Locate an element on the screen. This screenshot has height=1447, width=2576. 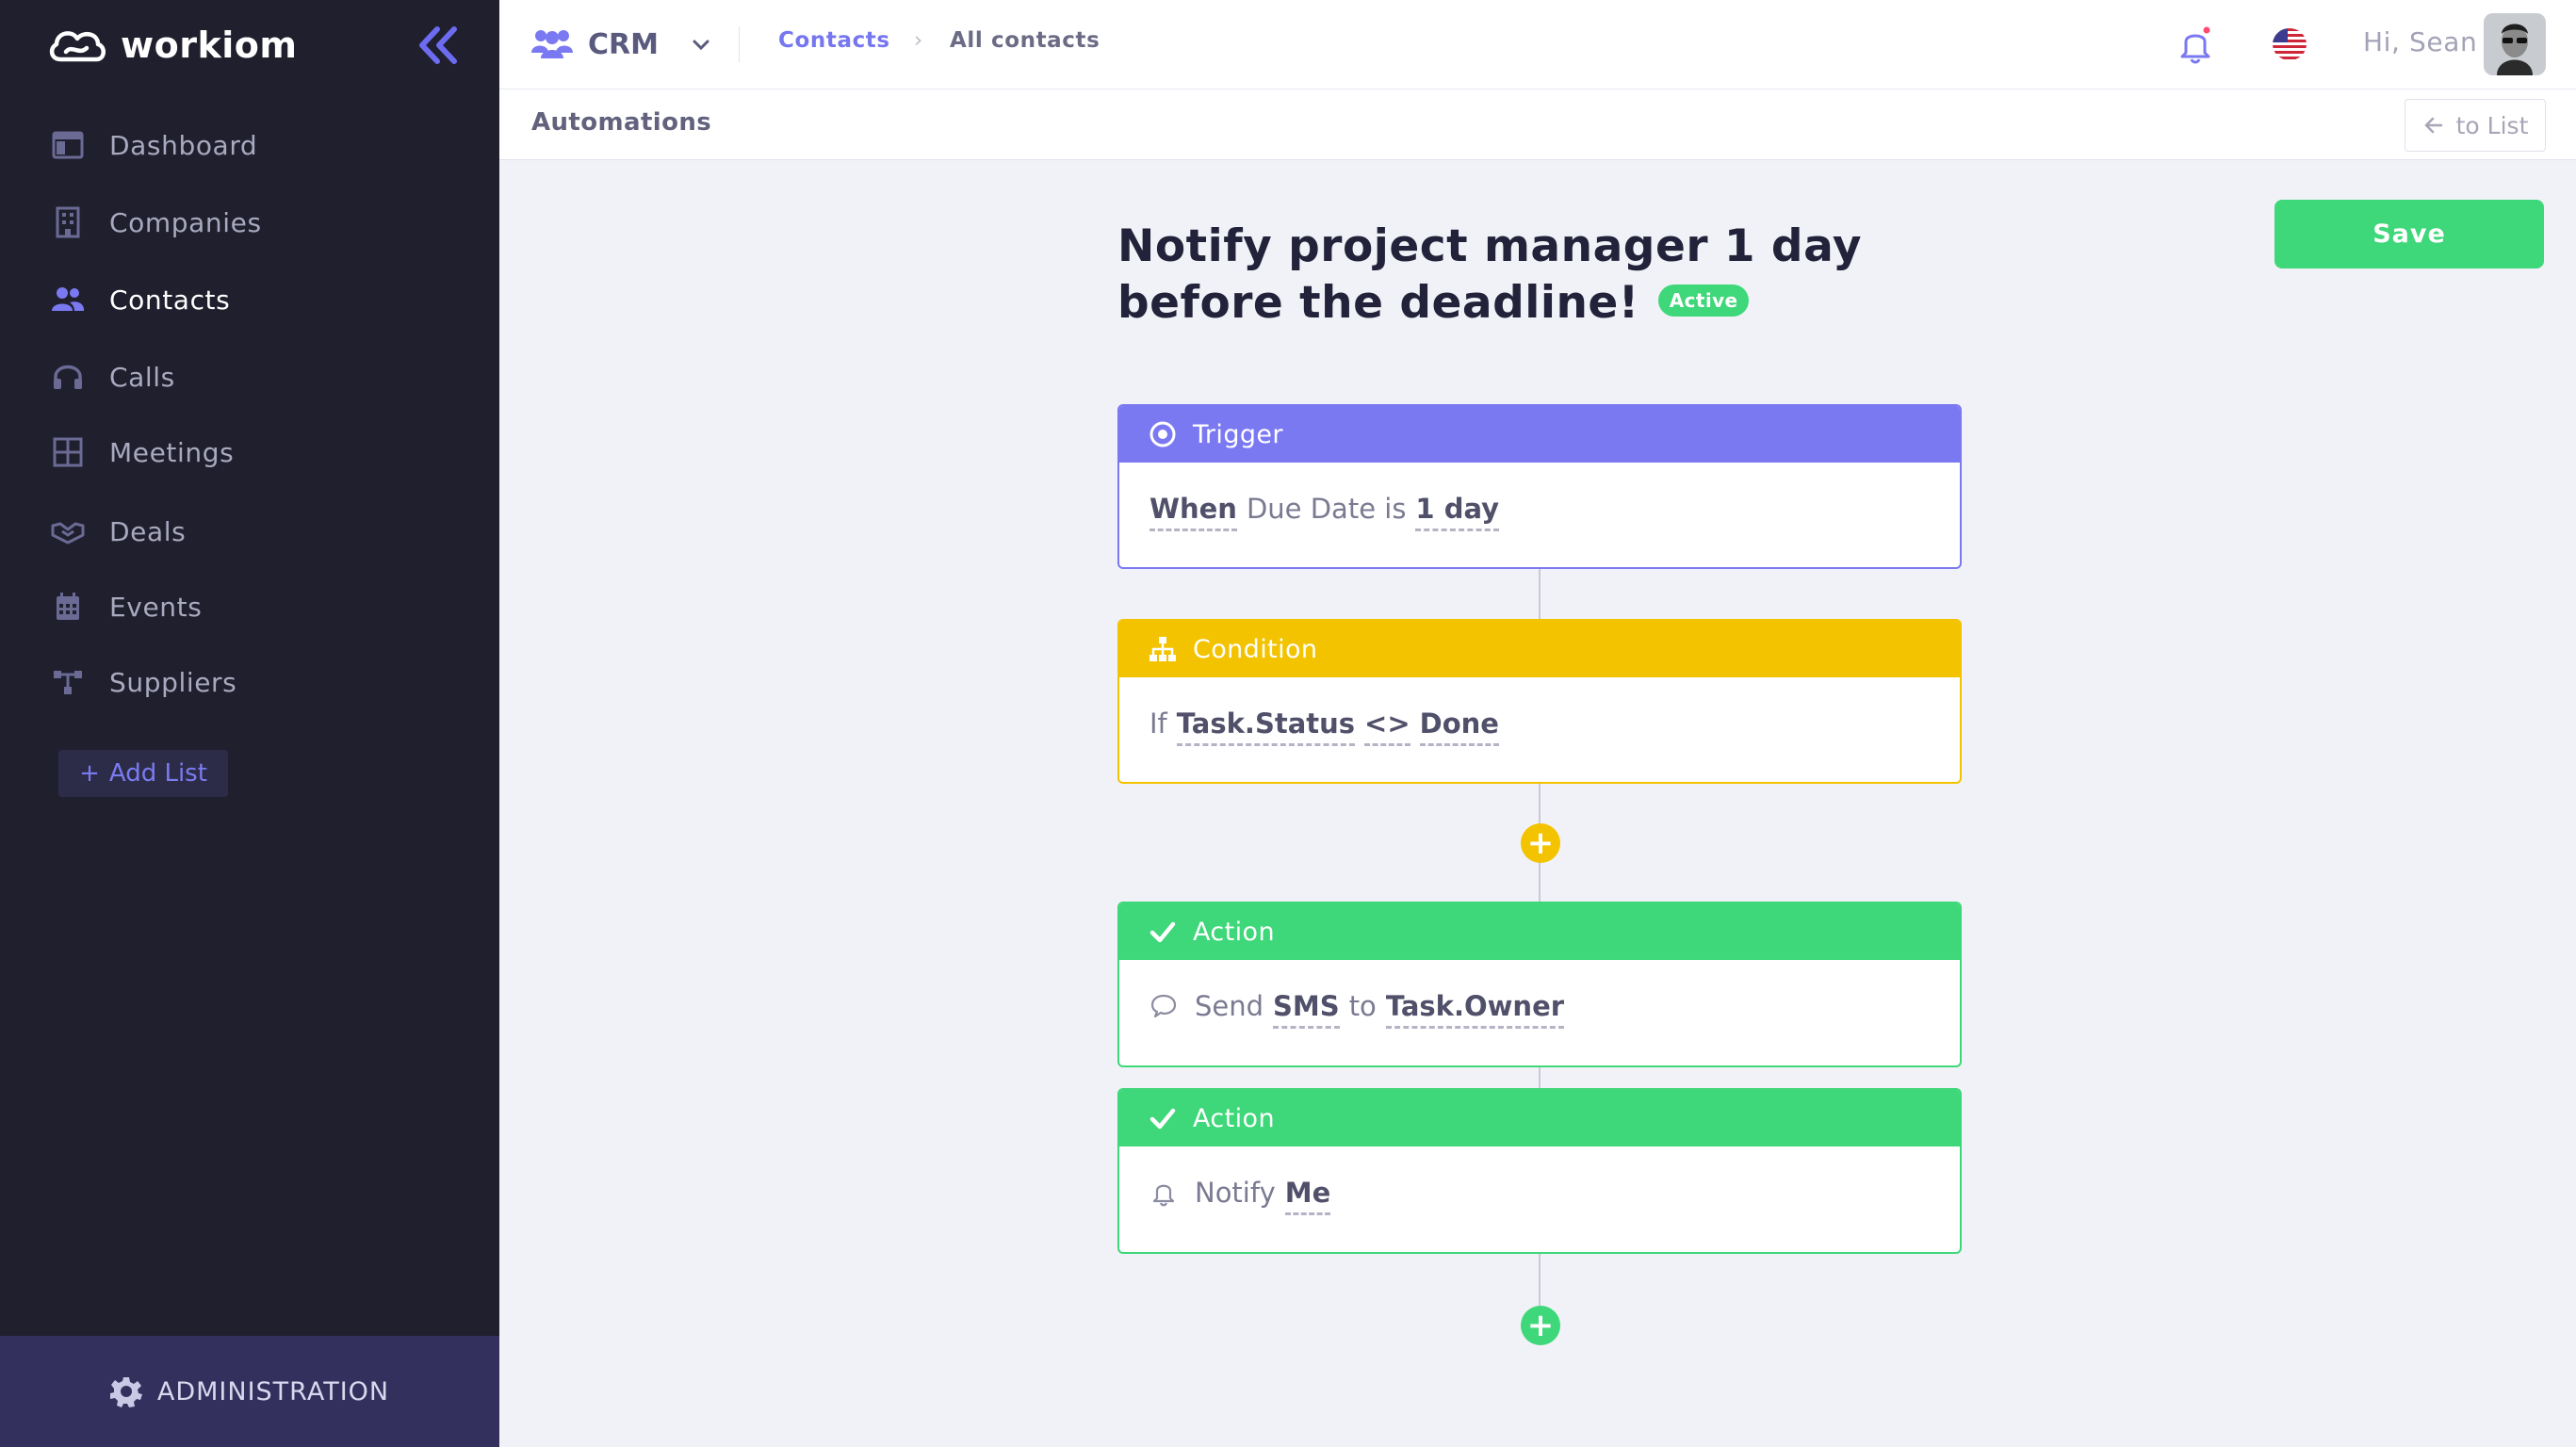
sidebar-item-label: Calls is located at coordinates (142, 377).